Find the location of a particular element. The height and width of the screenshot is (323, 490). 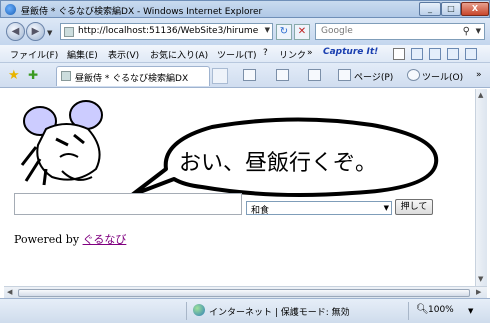

search-box: Google ⚲ ▼ is located at coordinates (400, 31).